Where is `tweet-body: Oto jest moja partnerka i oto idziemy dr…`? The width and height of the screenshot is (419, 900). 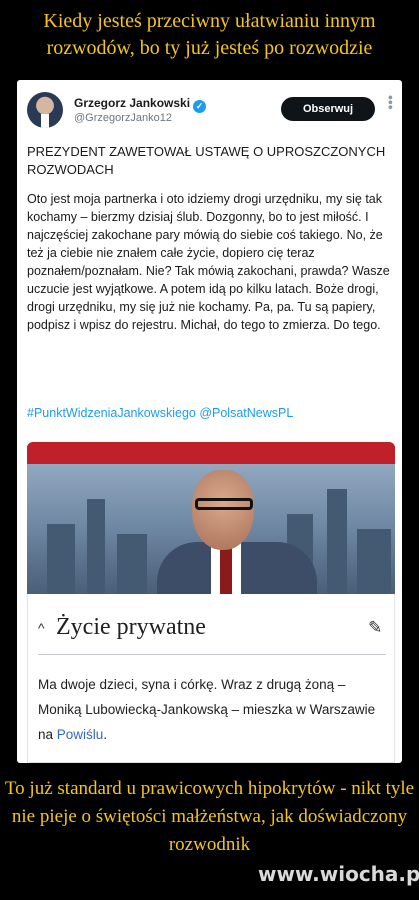
tweet-body: Oto jest moja partnerka i oto idziemy dr… is located at coordinates (208, 262).